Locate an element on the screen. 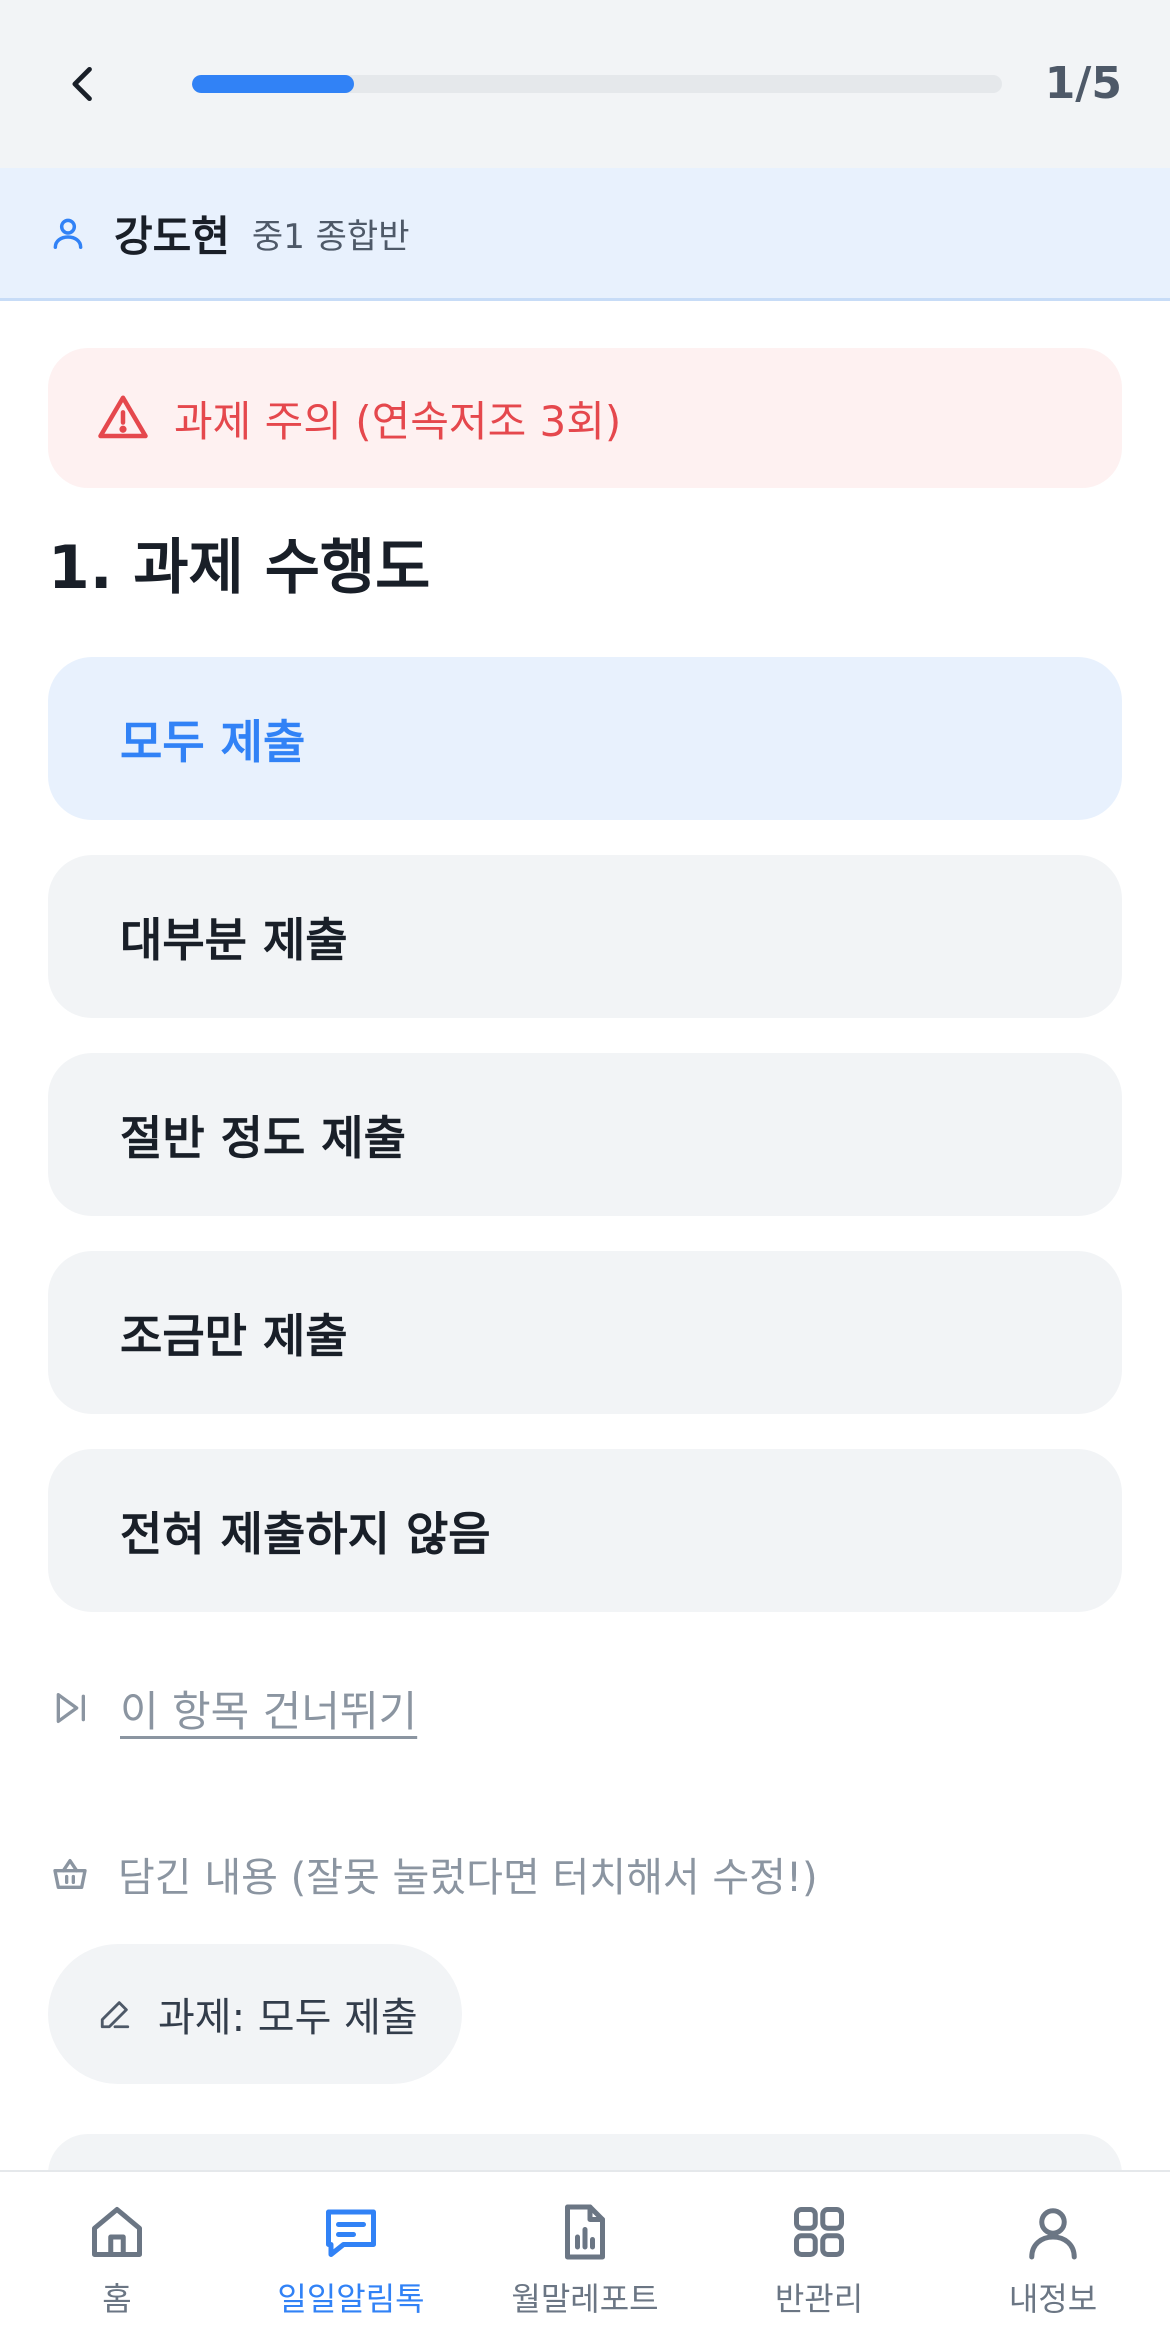 The width and height of the screenshot is (1170, 2342). option-label: 모두 제출 is located at coordinates (213, 741).